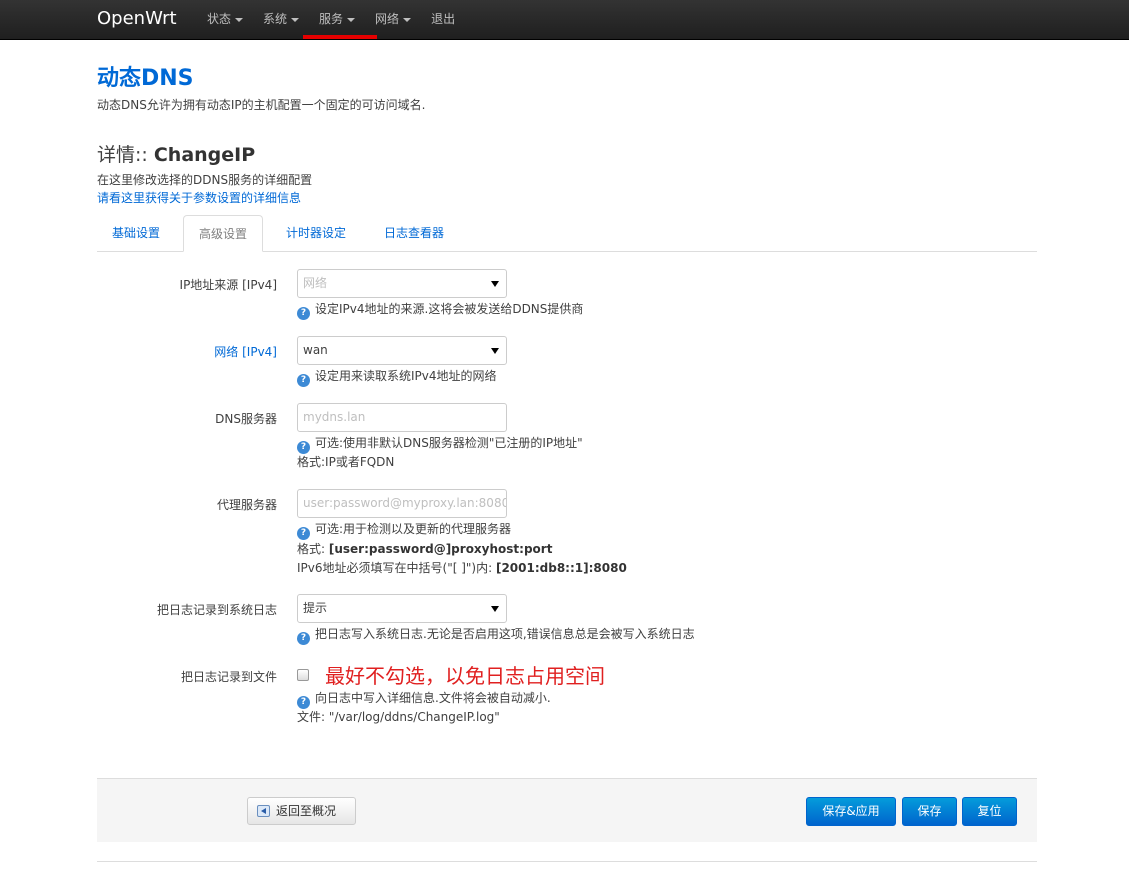  I want to click on network-select: wan, so click(402, 350).